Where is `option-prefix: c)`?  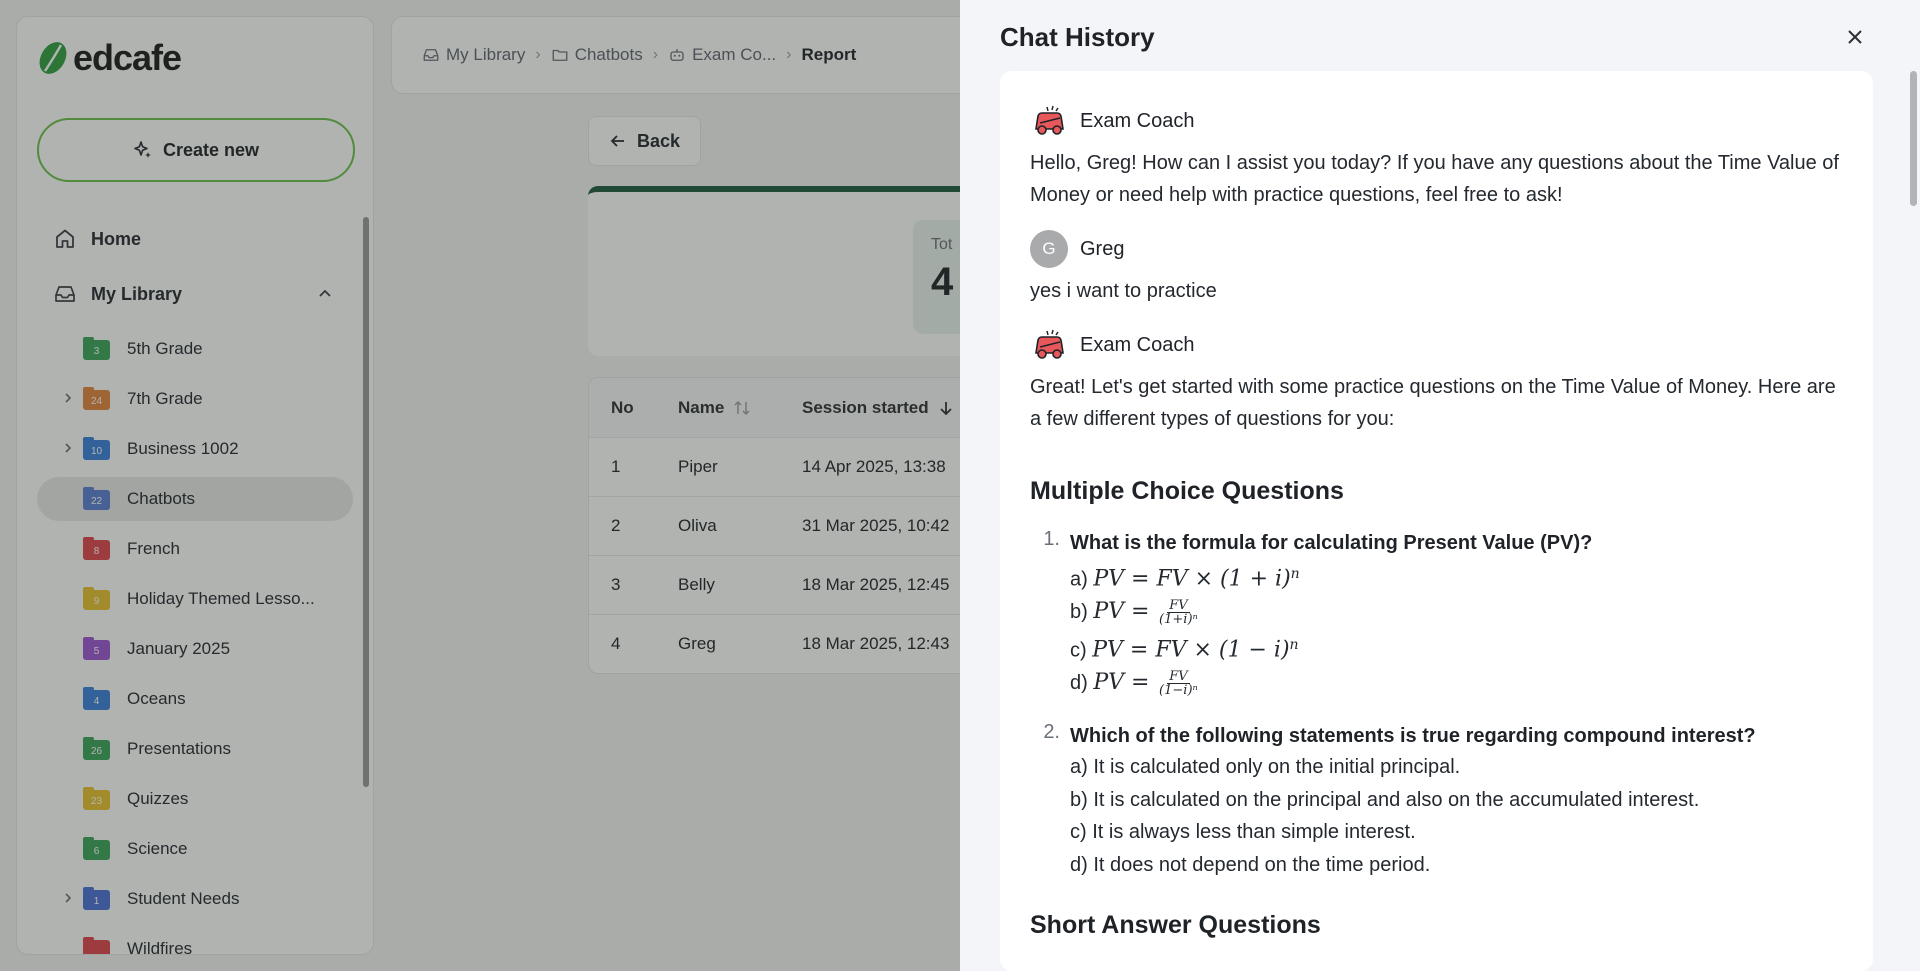
option-prefix: c) is located at coordinates (1078, 650).